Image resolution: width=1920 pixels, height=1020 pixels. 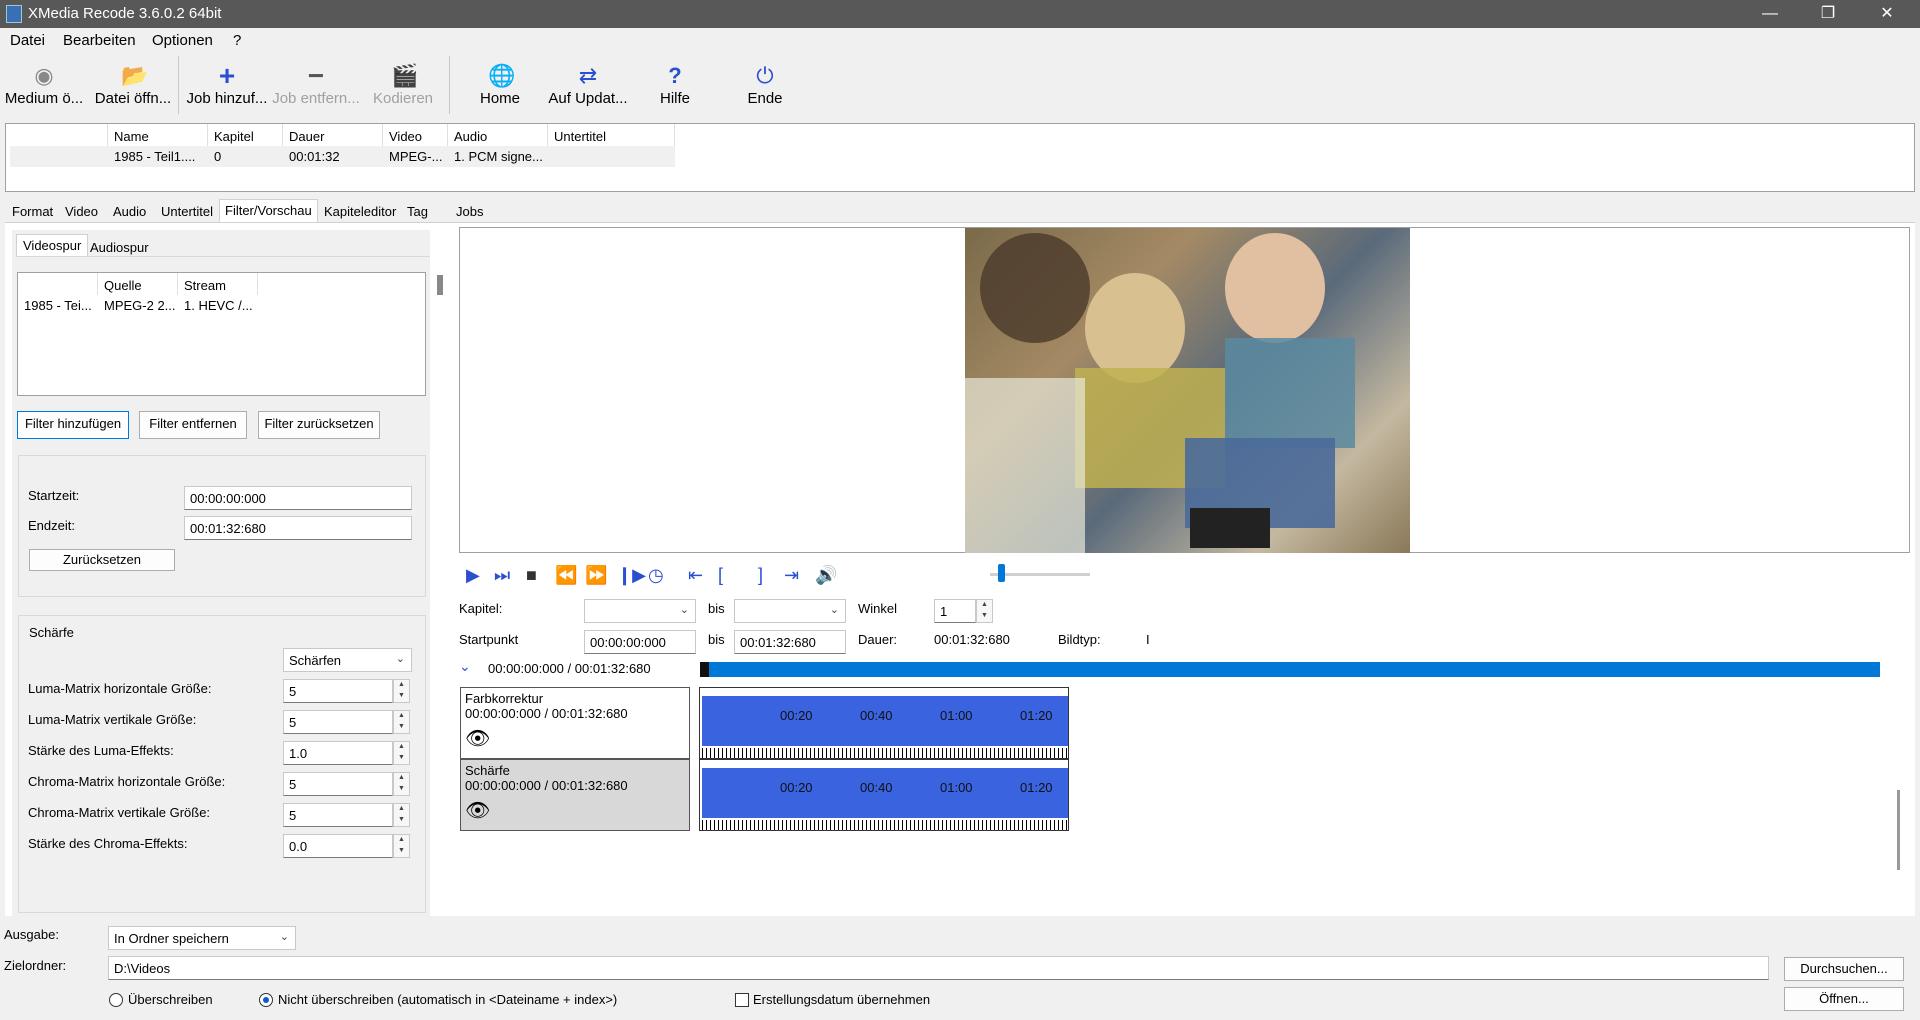 I want to click on minimize-button: —, so click(x=1770, y=14).